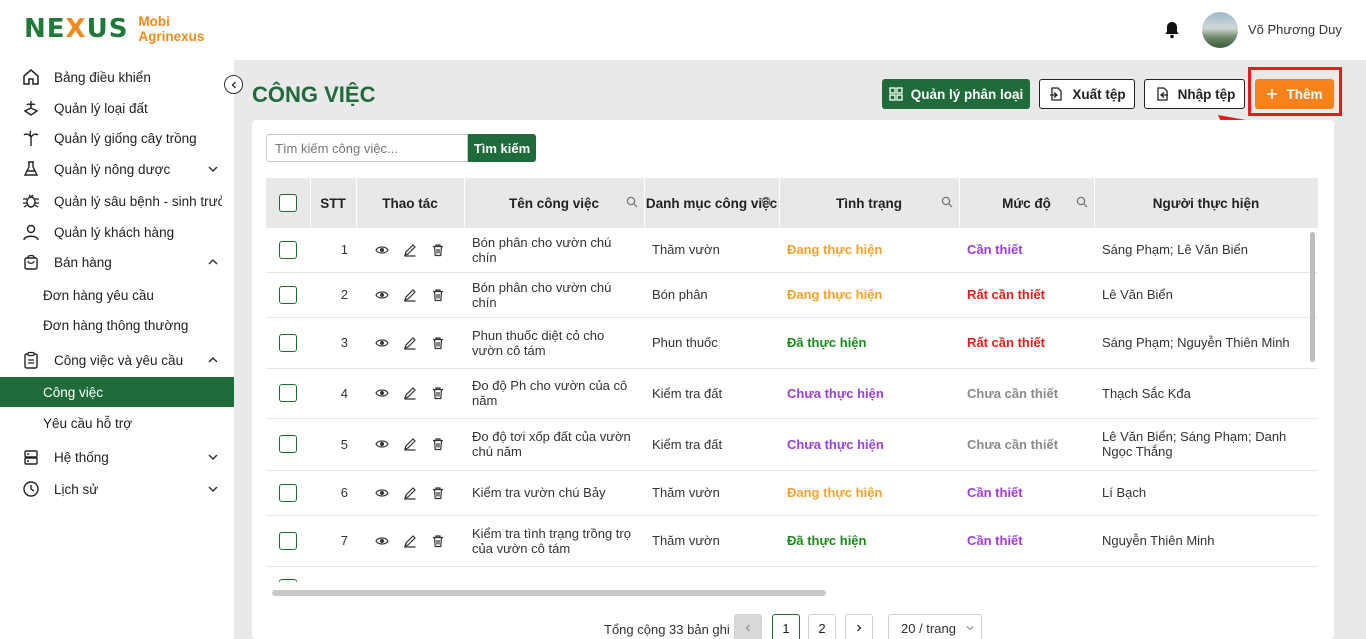 The width and height of the screenshot is (1366, 639). Describe the element at coordinates (117, 77) in the screenshot. I see `sidebar-item-dashboard: Bảng điều khiển` at that location.